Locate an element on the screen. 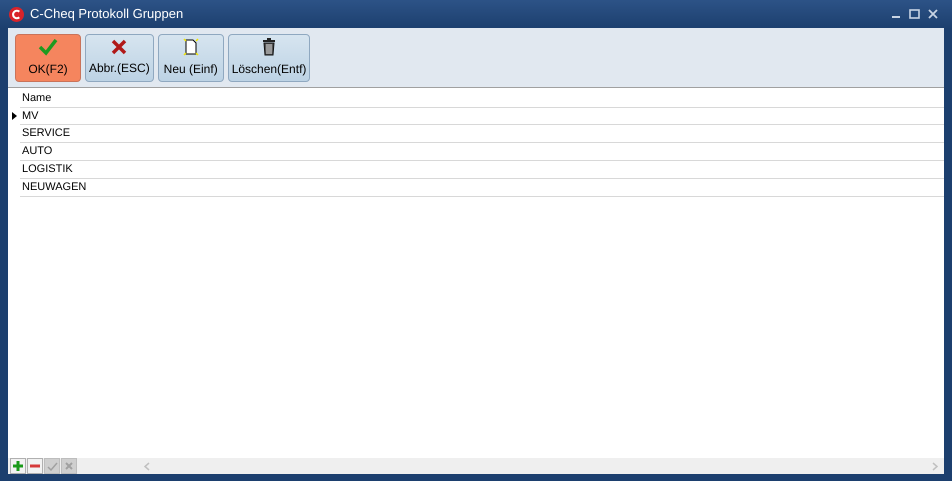 The image size is (952, 481). minus-icon is located at coordinates (35, 466).